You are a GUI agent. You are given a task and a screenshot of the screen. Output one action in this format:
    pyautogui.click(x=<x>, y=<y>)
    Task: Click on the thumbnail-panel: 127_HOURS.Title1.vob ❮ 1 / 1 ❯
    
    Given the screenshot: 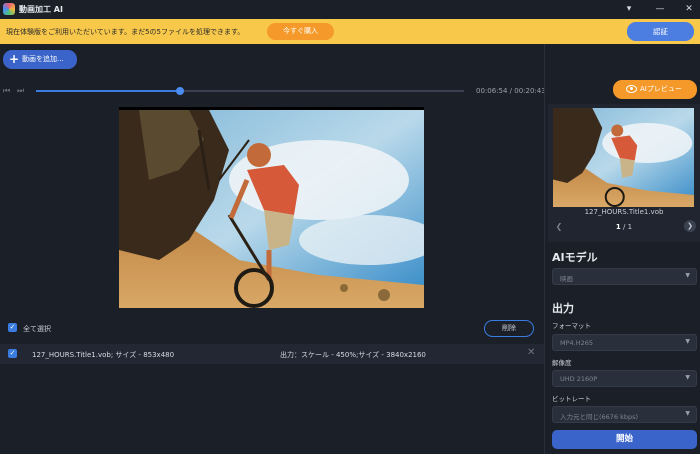 What is the action you would take?
    pyautogui.click(x=624, y=173)
    